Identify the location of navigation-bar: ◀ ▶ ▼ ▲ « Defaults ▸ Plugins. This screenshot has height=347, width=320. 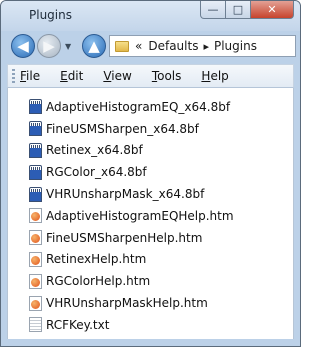
(150, 47).